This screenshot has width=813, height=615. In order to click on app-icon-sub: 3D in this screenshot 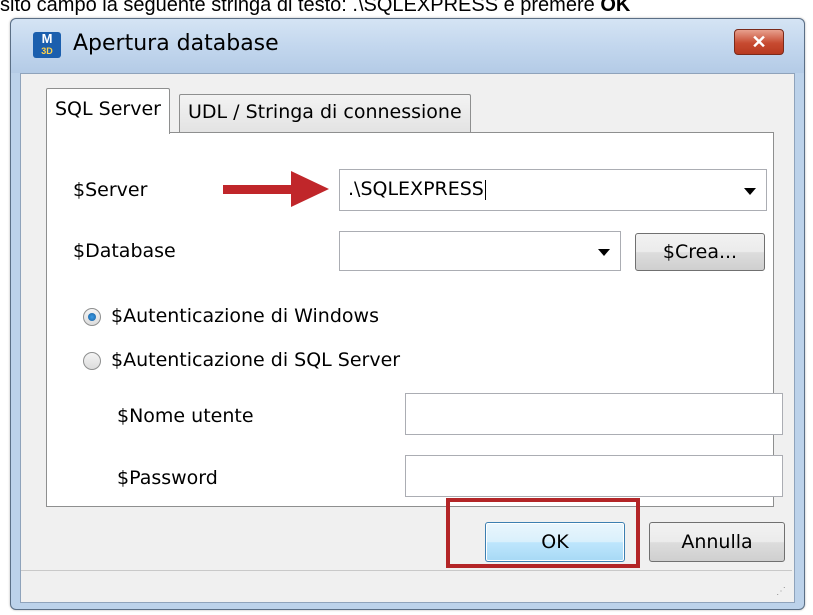, I will do `click(47, 51)`.